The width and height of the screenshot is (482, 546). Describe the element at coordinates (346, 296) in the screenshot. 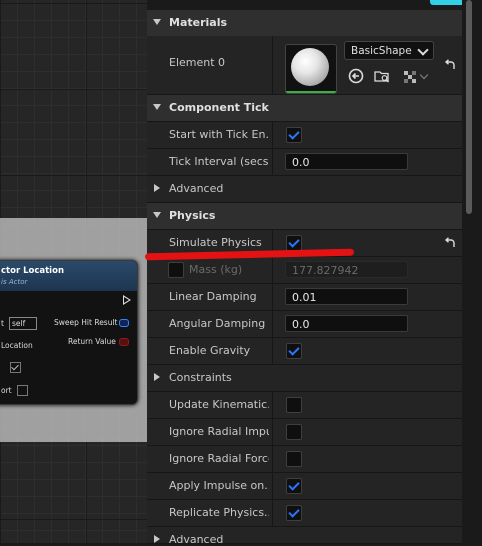

I see `linear-damping-input: 0.01` at that location.